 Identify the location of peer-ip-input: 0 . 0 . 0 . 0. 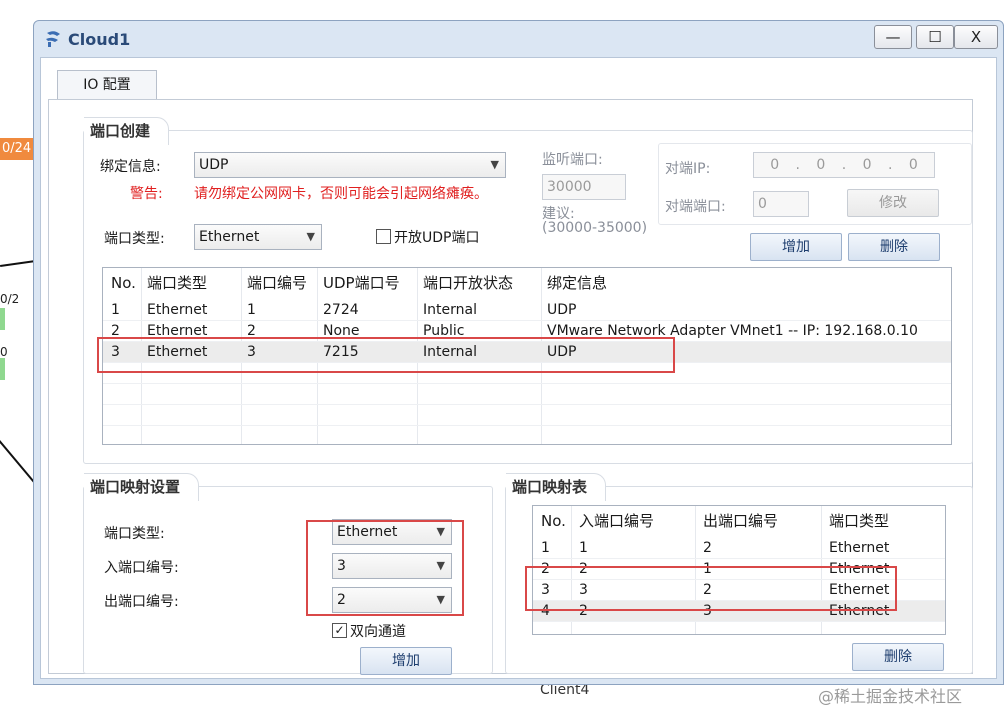
(844, 165).